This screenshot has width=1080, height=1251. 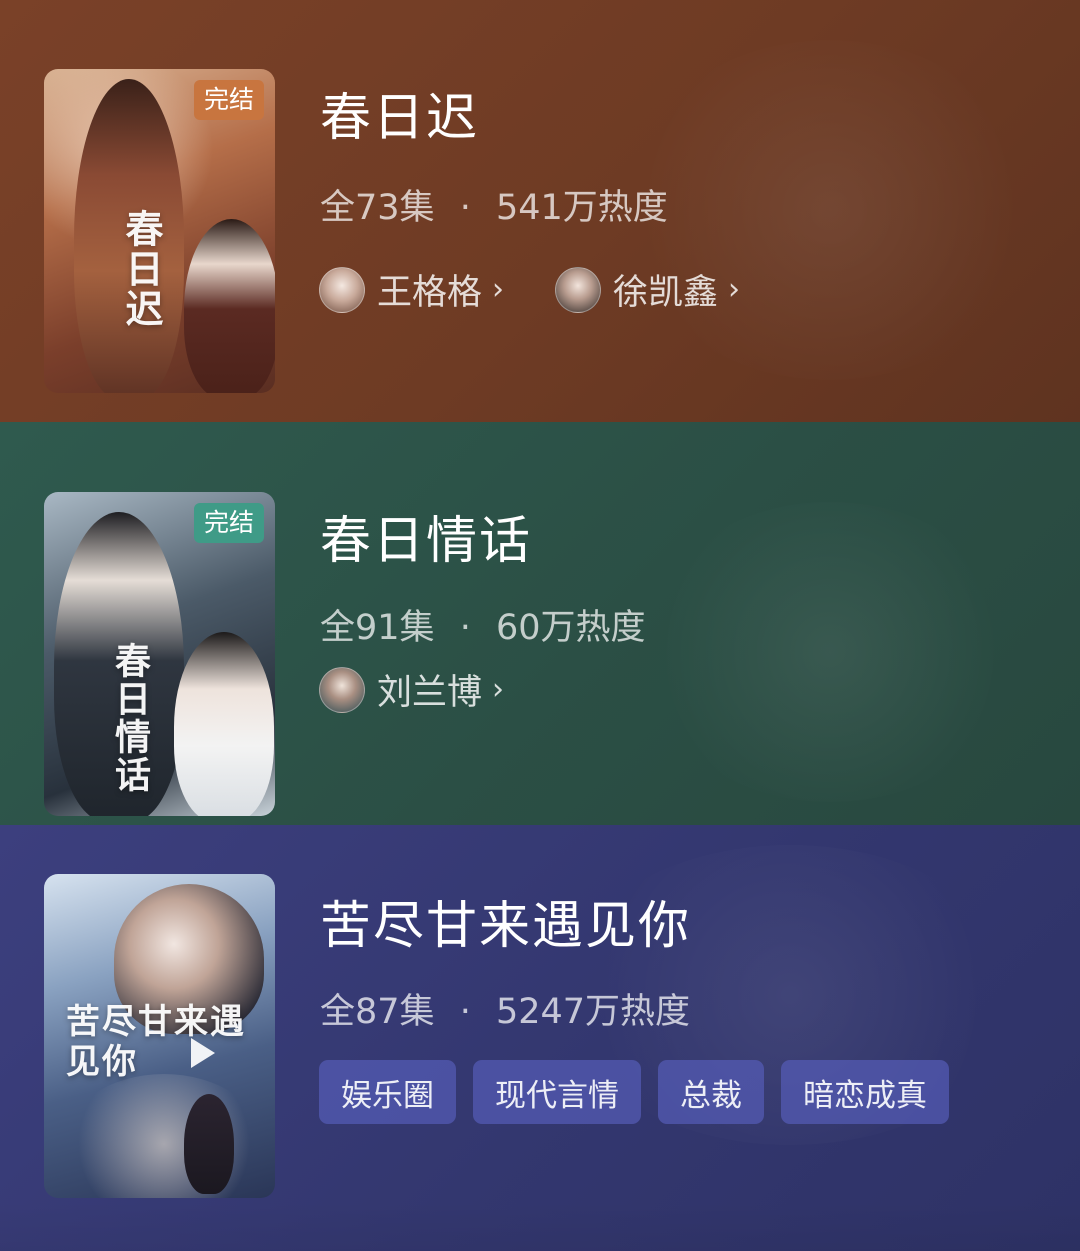 I want to click on actor-link: 徐凯鑫 ›, so click(x=647, y=289).